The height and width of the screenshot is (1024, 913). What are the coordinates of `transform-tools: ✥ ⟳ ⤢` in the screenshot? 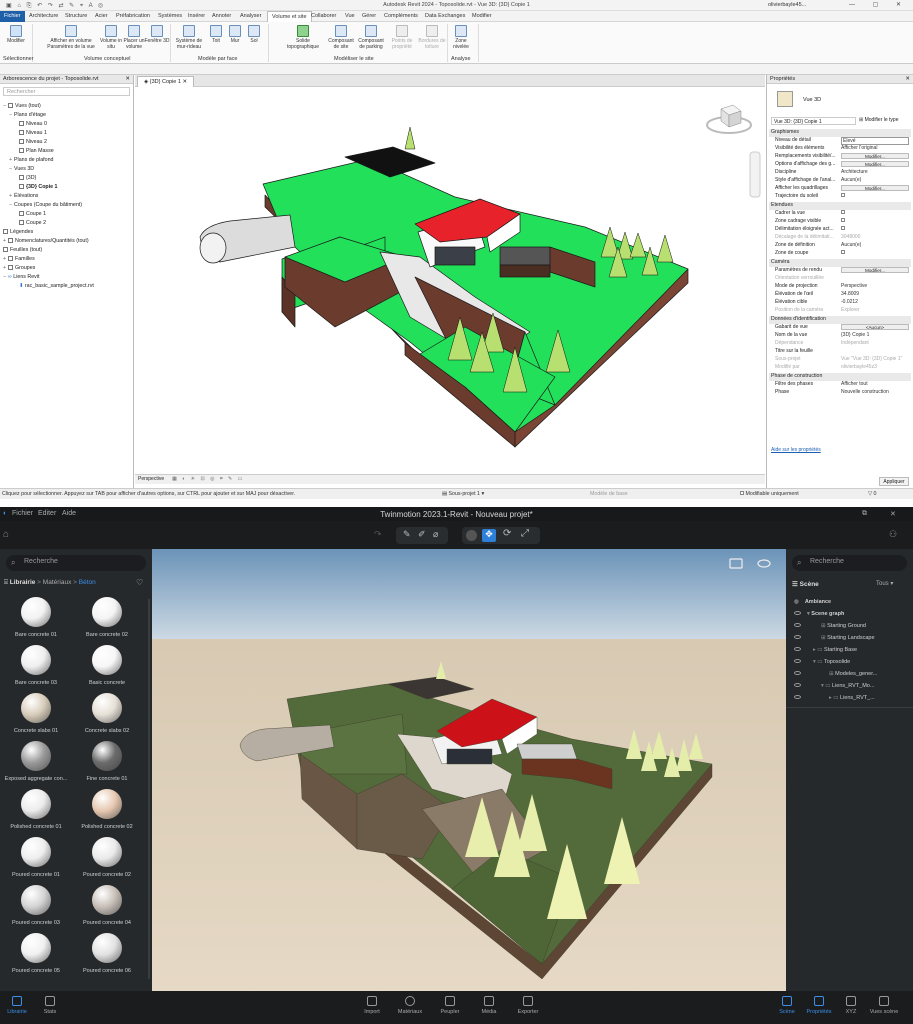 It's located at (501, 535).